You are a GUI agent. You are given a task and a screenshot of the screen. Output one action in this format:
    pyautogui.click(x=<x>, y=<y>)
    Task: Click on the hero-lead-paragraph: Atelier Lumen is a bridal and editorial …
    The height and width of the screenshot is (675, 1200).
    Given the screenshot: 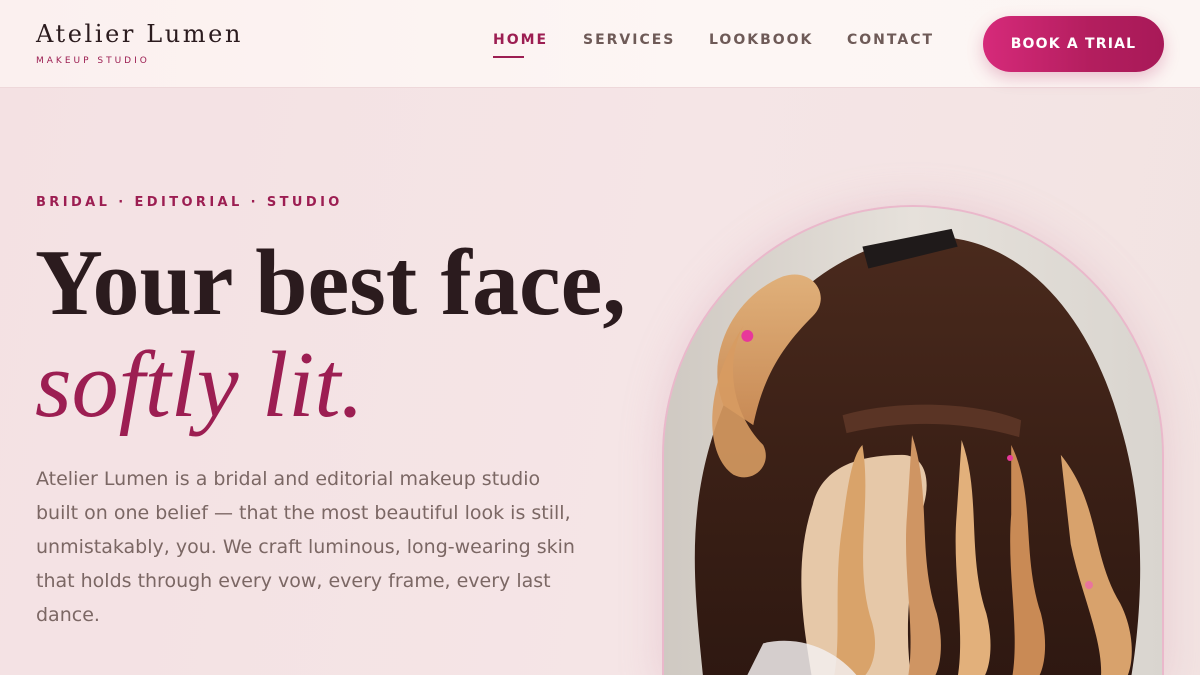 What is the action you would take?
    pyautogui.click(x=305, y=547)
    